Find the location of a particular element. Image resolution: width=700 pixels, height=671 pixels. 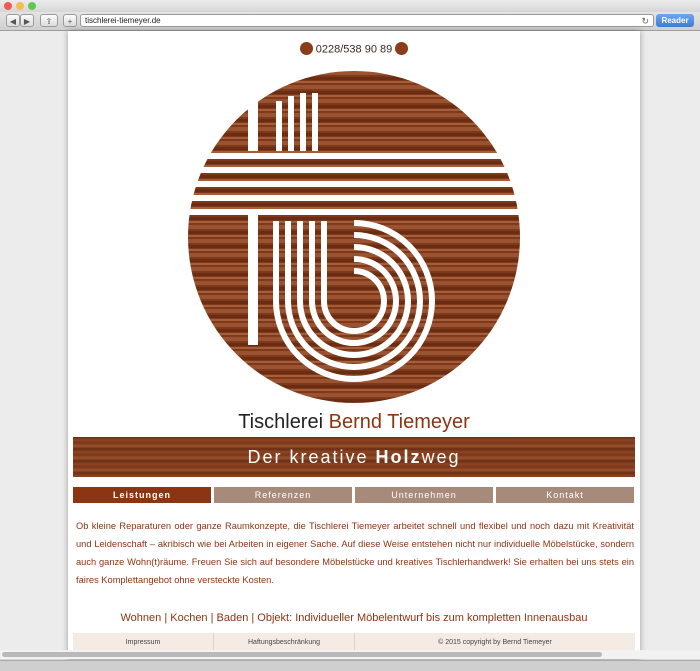

browser-toolbar: ◀ ▶ ⇪ + tischlerei-tiemeyer.de ↻ Reader is located at coordinates (350, 21).